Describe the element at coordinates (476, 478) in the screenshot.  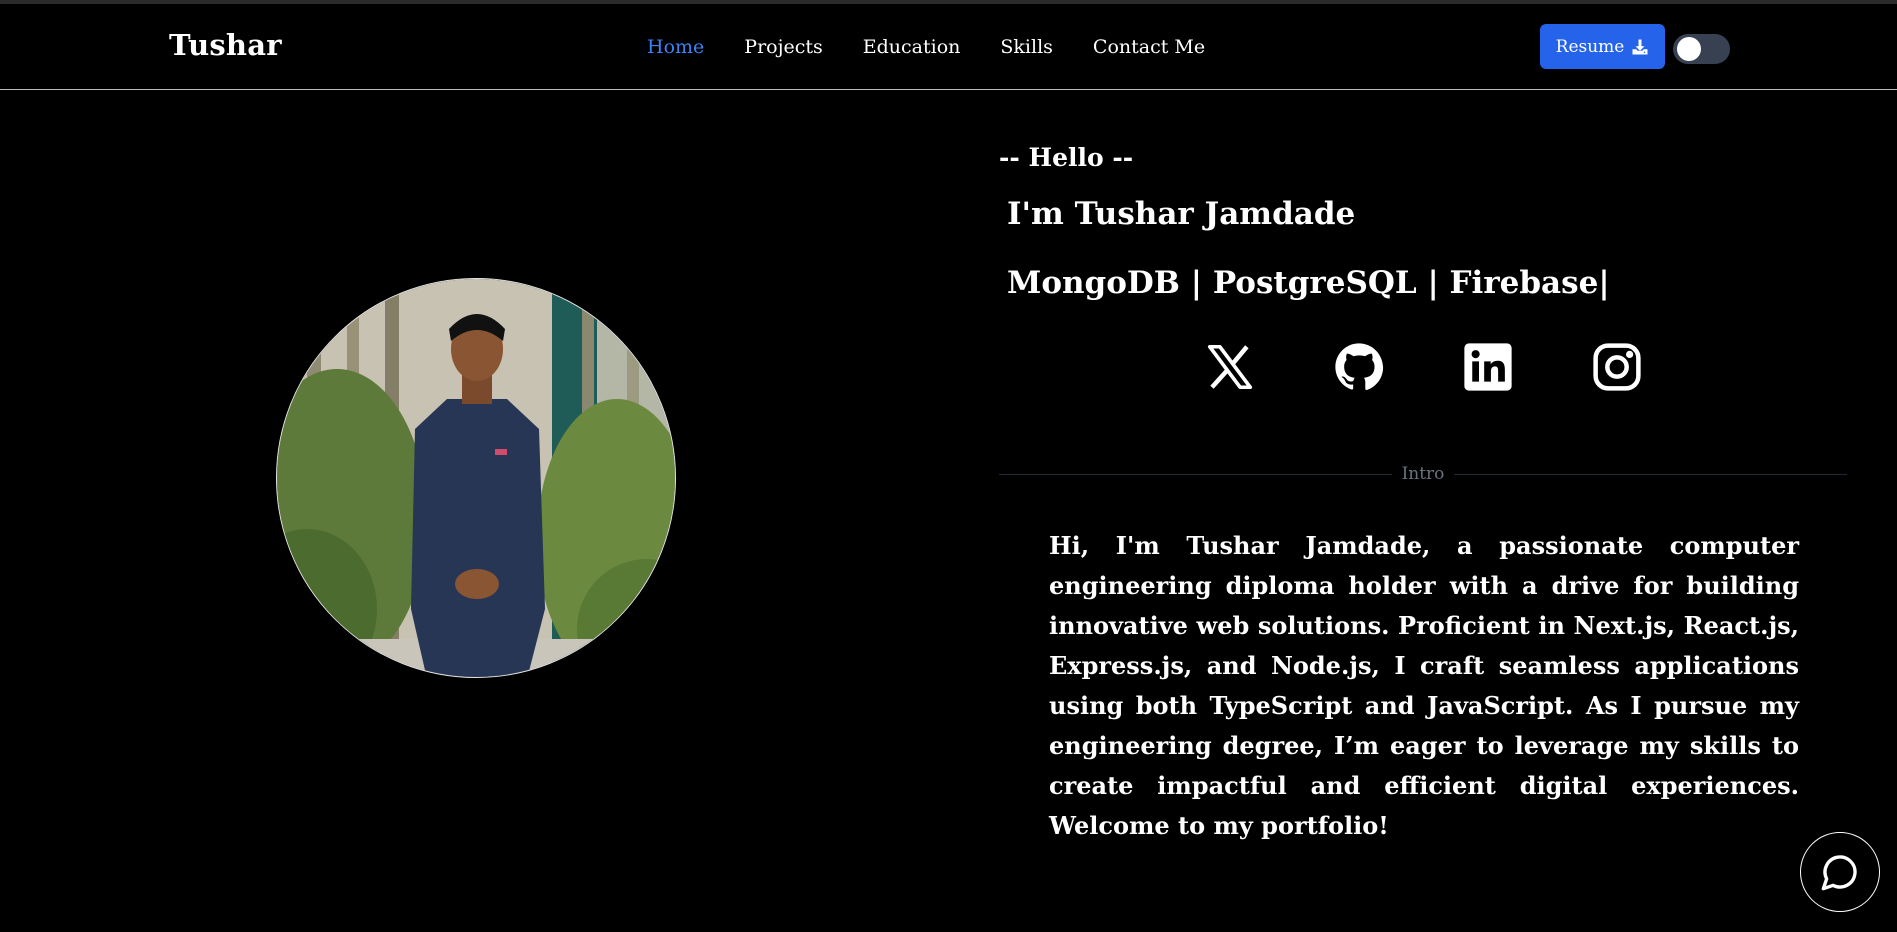
I see `profile-photo` at that location.